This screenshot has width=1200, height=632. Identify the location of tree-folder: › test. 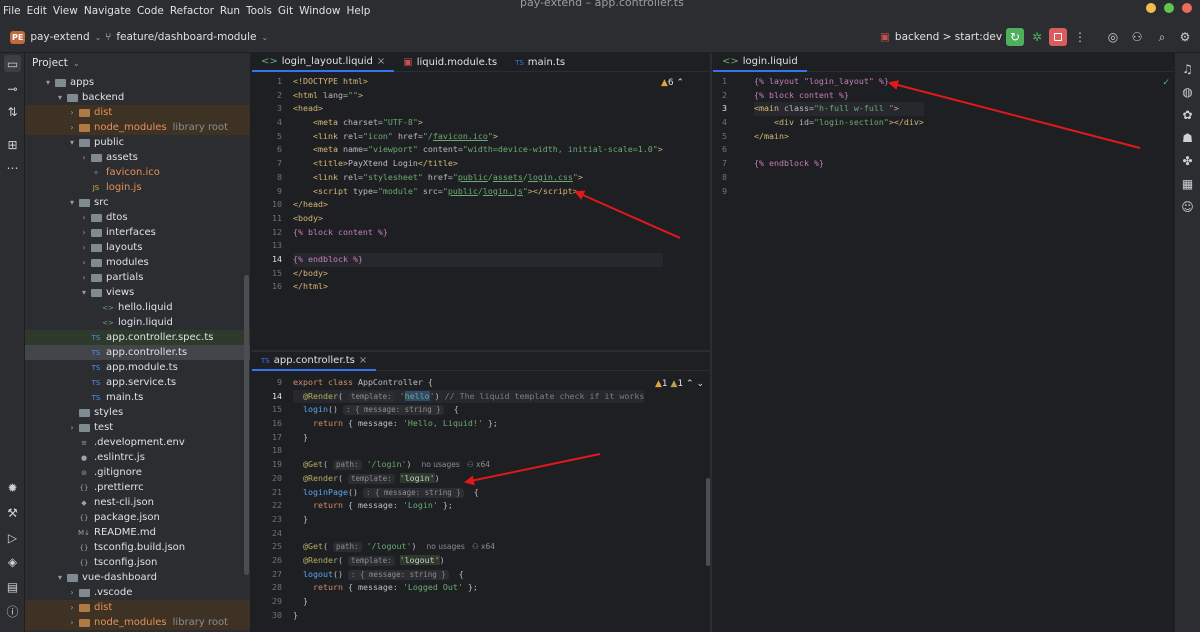
(137, 427).